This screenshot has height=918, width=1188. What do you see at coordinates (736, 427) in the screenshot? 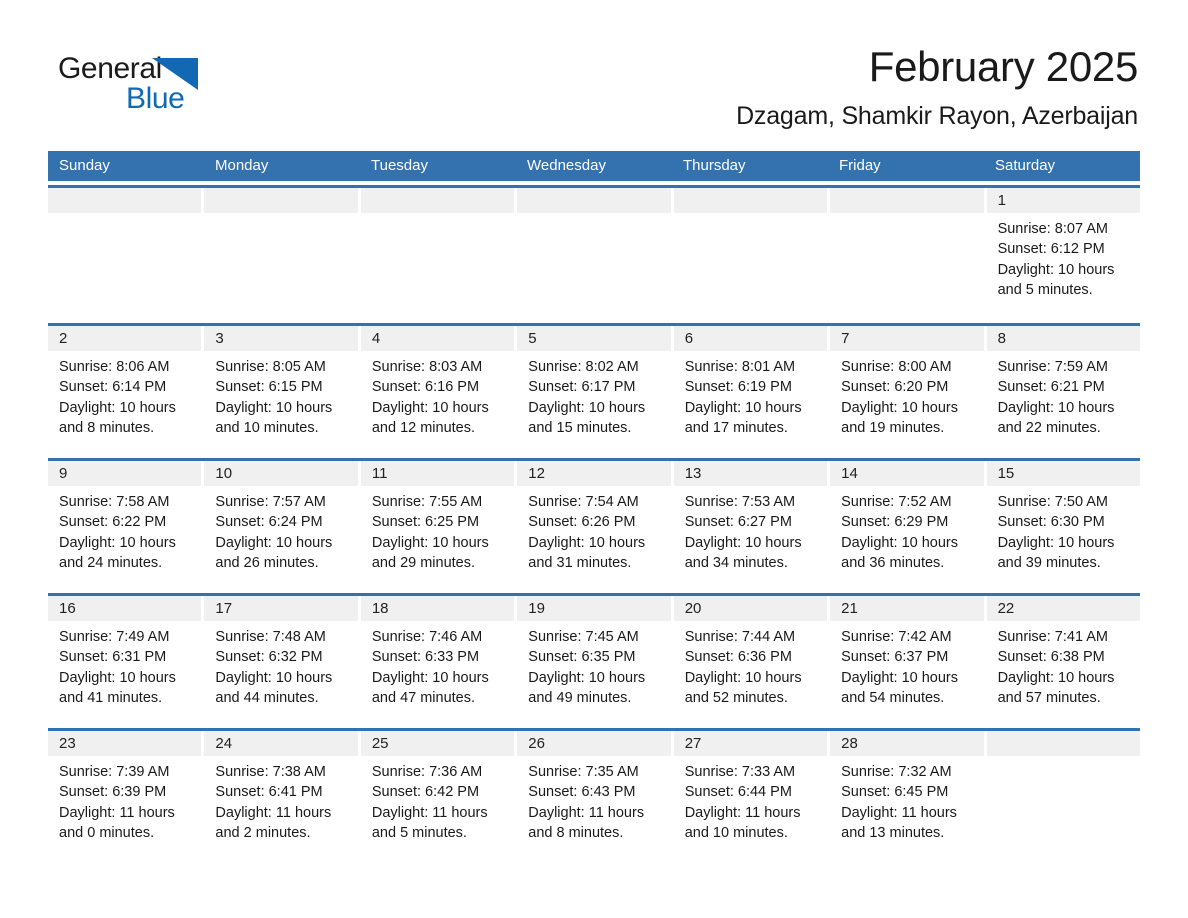
I see `daylight-text-line2: and 17 minutes.` at bounding box center [736, 427].